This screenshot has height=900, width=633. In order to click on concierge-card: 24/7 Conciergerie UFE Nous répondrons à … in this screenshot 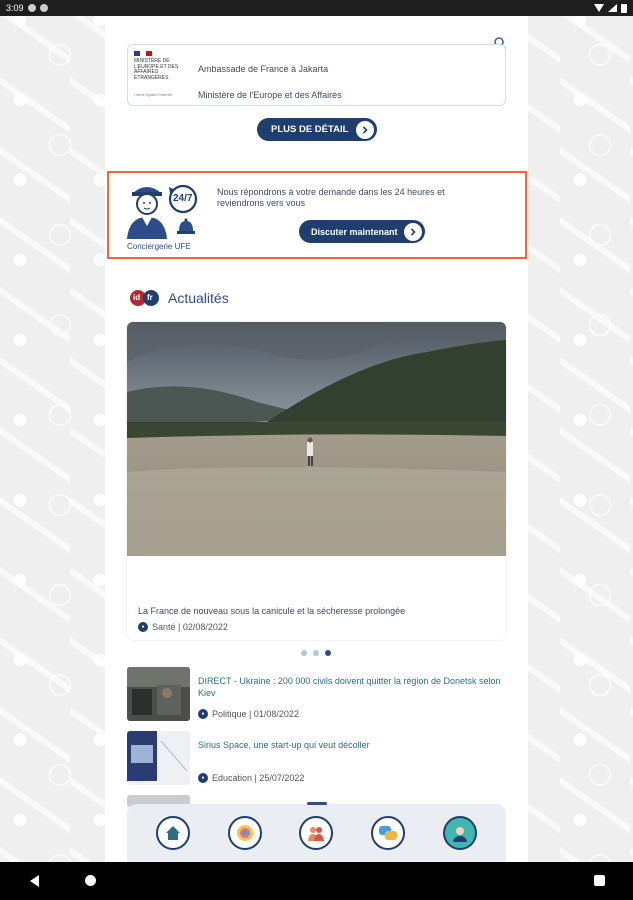, I will do `click(317, 215)`.